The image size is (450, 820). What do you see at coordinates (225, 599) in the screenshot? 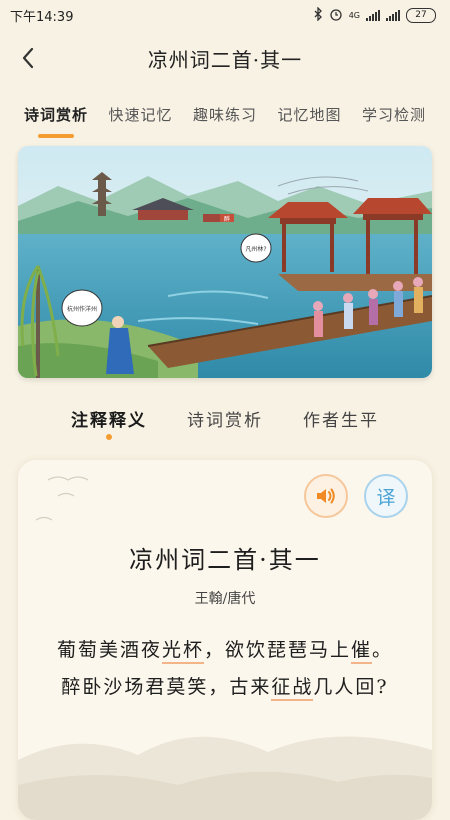
I see `poem-author: 王翰/唐代` at bounding box center [225, 599].